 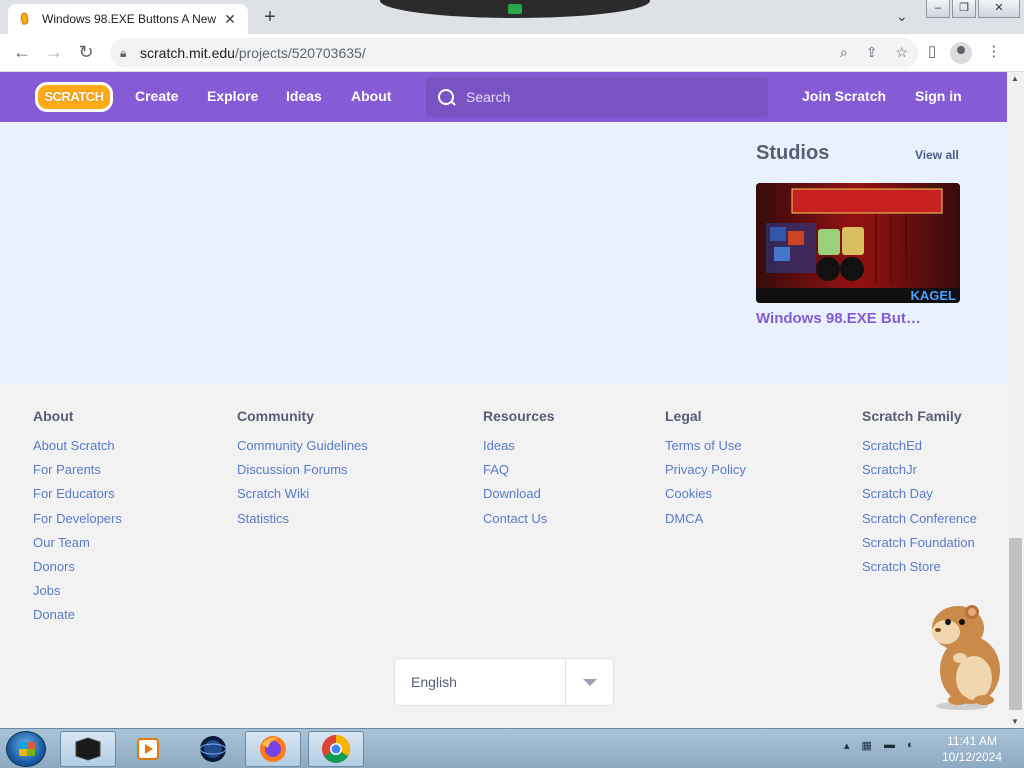 I want to click on terminal-icon, so click(x=88, y=749).